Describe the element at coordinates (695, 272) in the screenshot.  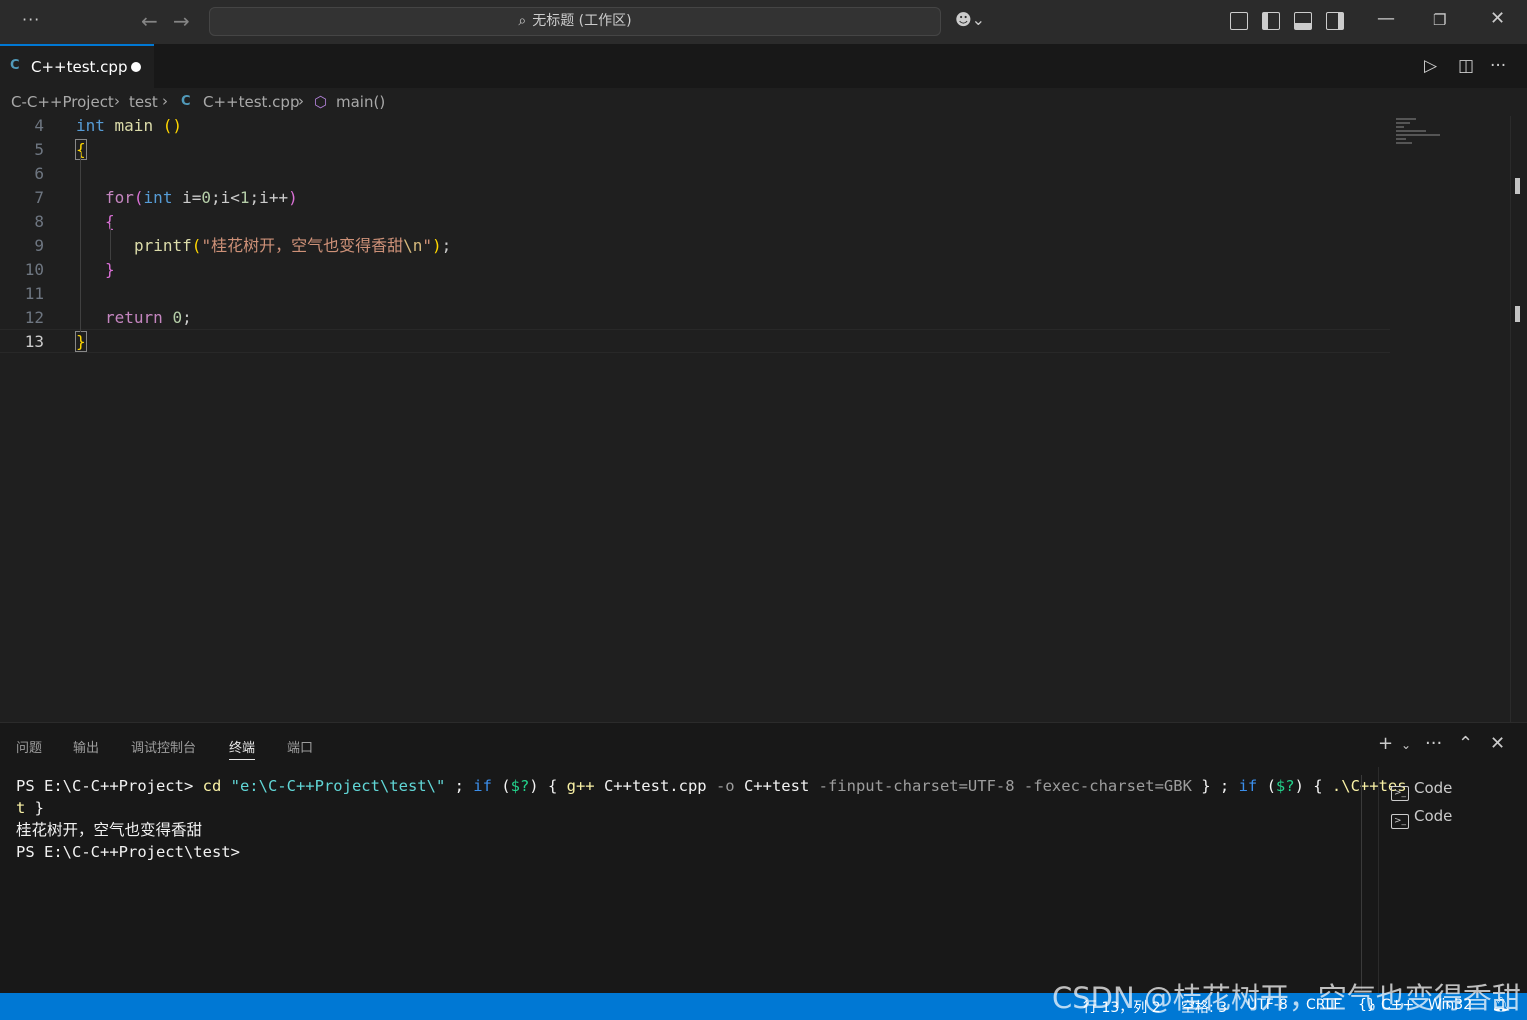
I see `code-line: 10 }` at that location.